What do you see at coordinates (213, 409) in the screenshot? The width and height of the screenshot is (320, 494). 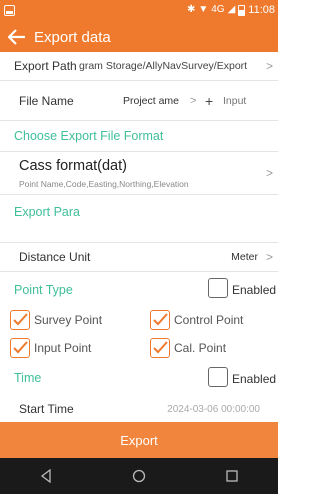 I see `start-time-value: 2024-03-06 00:00:00` at bounding box center [213, 409].